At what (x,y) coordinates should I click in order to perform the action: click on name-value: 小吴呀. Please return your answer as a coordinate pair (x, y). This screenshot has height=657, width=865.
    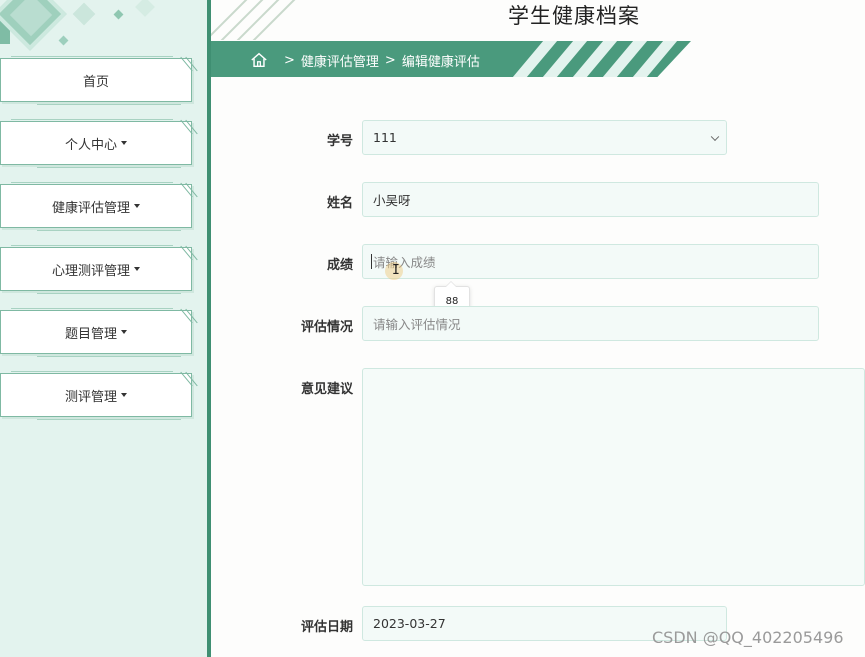
    Looking at the image, I should click on (392, 200).